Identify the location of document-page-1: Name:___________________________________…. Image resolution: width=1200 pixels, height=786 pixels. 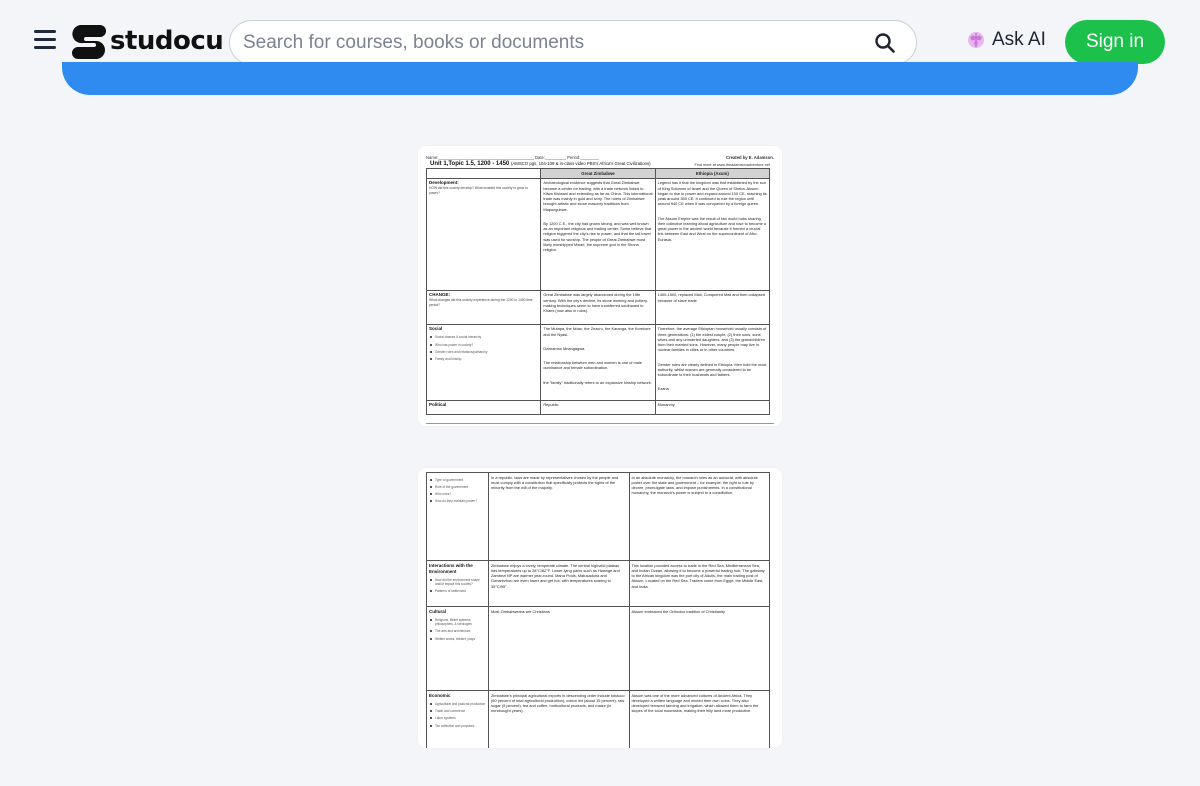
(600, 286).